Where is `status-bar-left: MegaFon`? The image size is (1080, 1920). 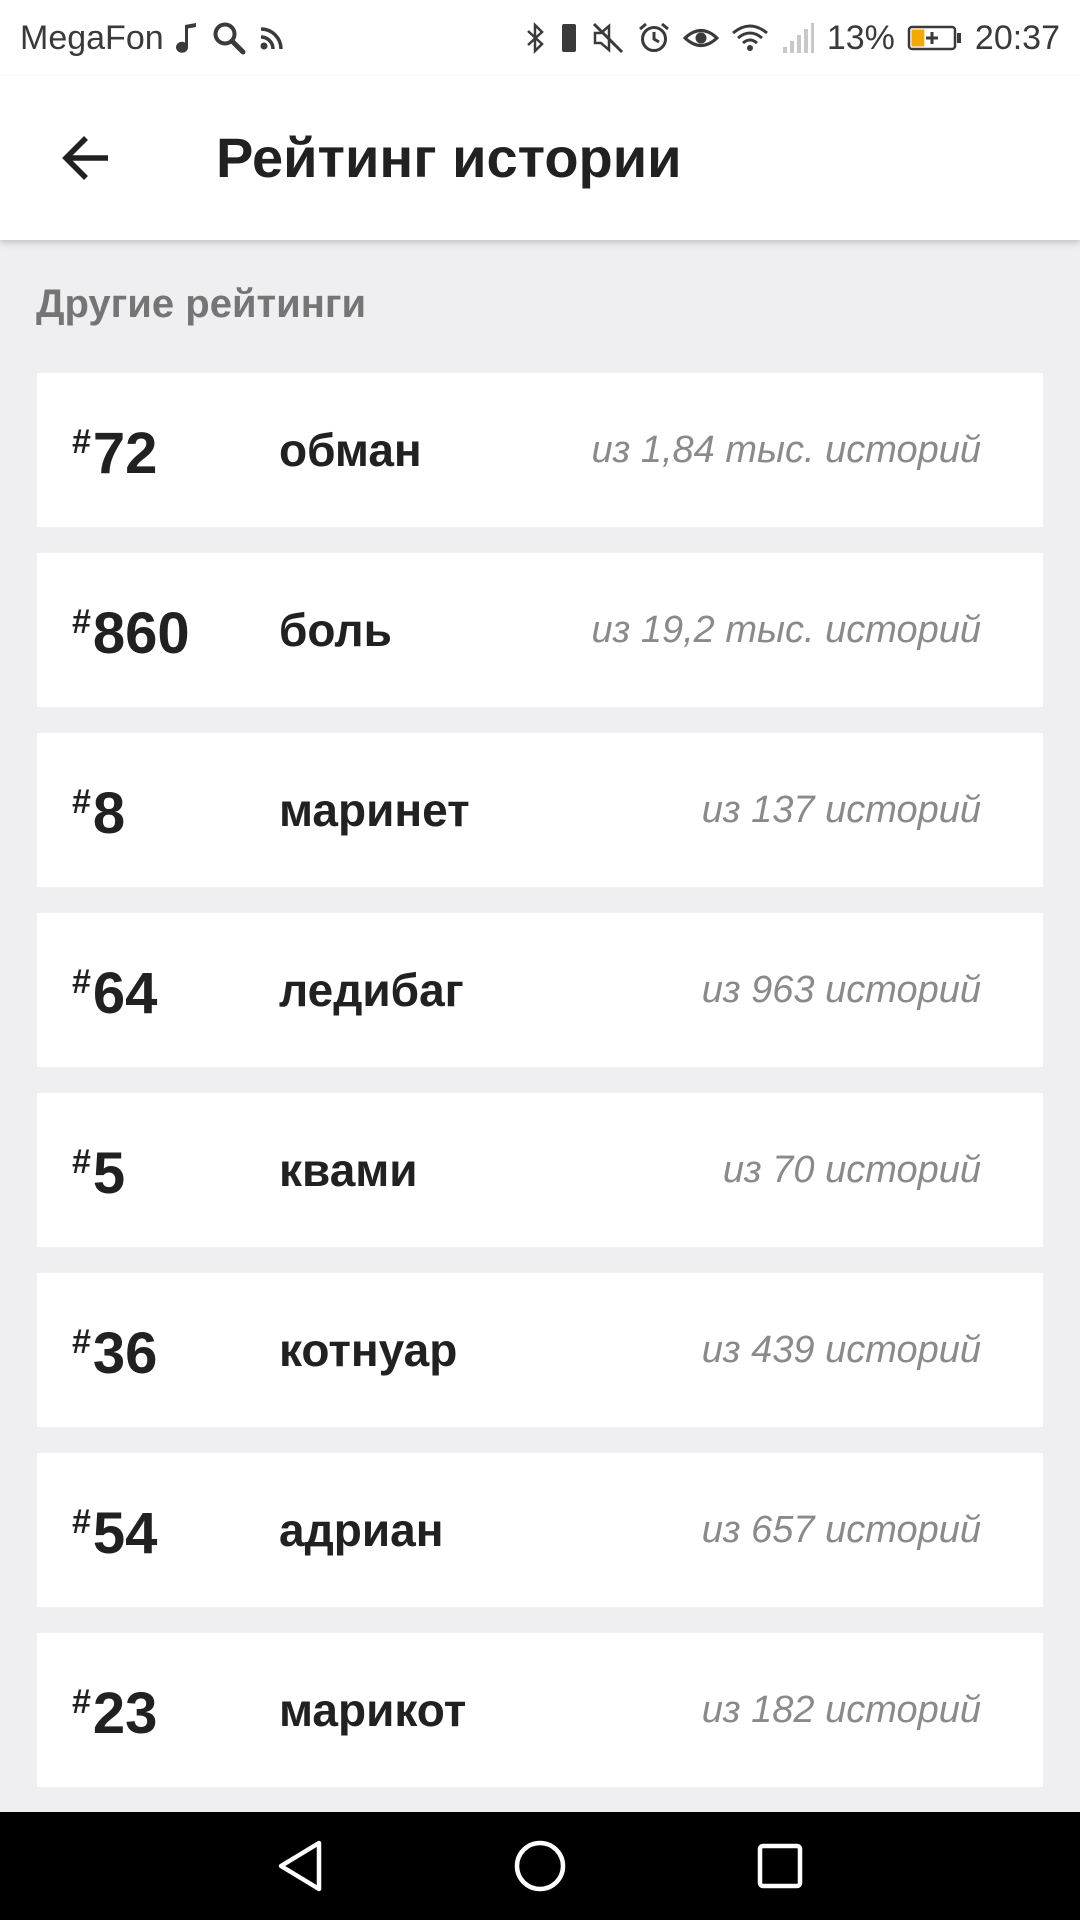 status-bar-left: MegaFon is located at coordinates (153, 38).